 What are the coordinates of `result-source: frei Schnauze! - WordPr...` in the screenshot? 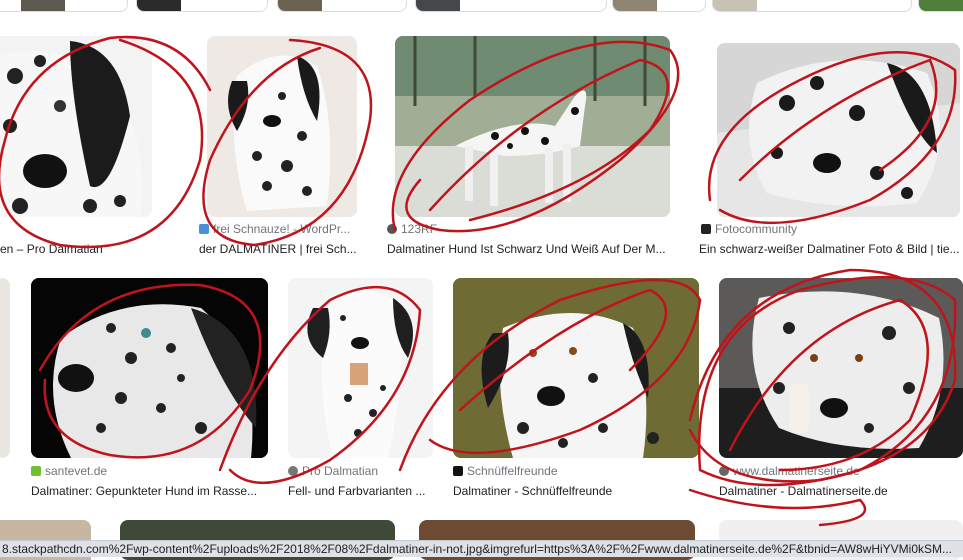 It's located at (279, 229).